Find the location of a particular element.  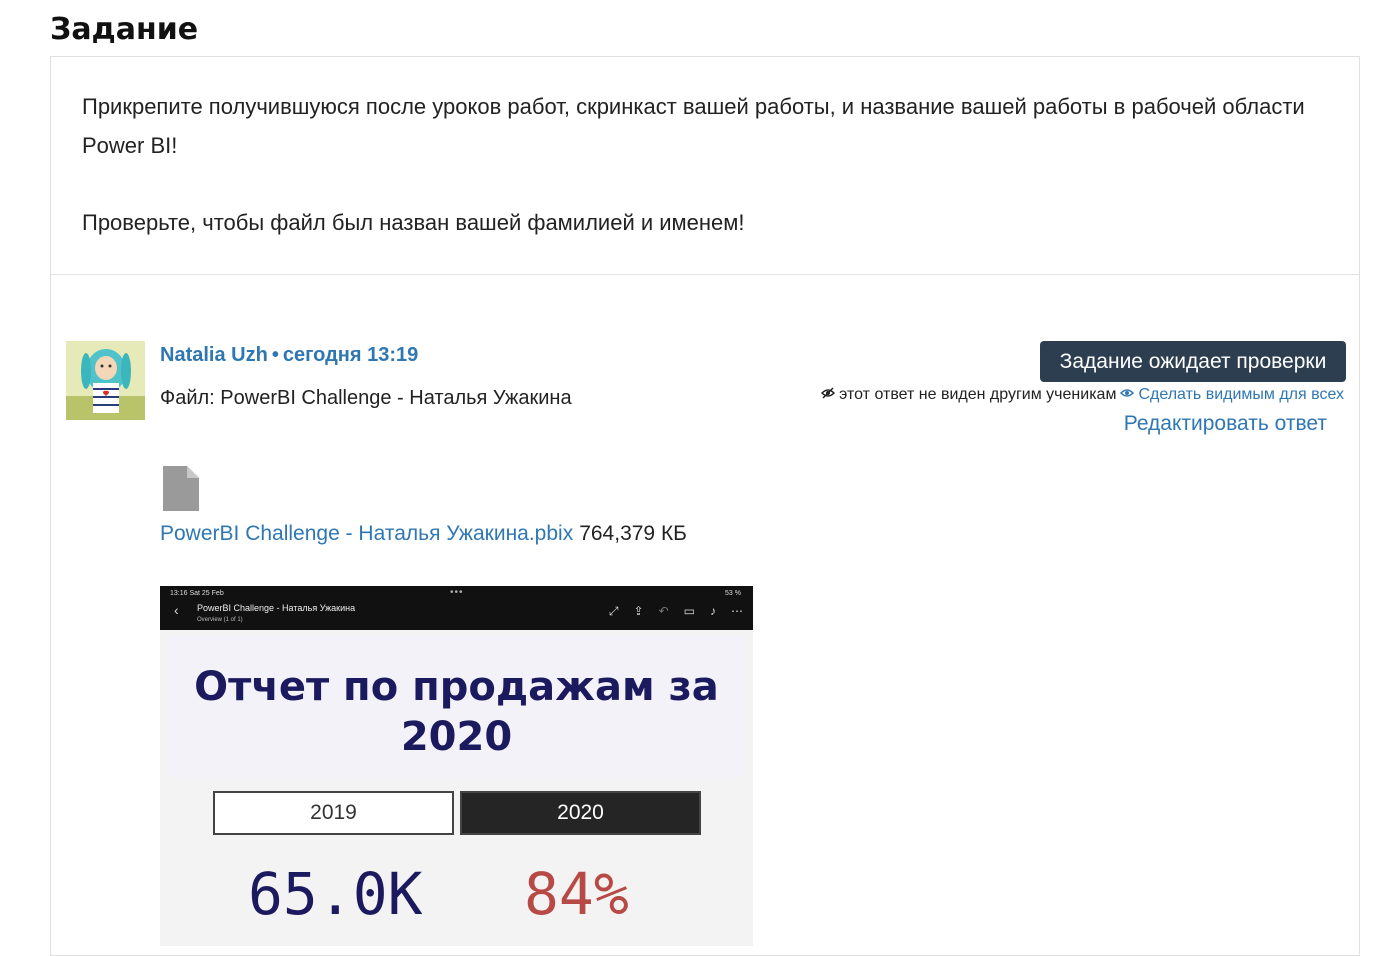

answer-meta: Natalia Uzh • сегодня 13:19 is located at coordinates (289, 355).